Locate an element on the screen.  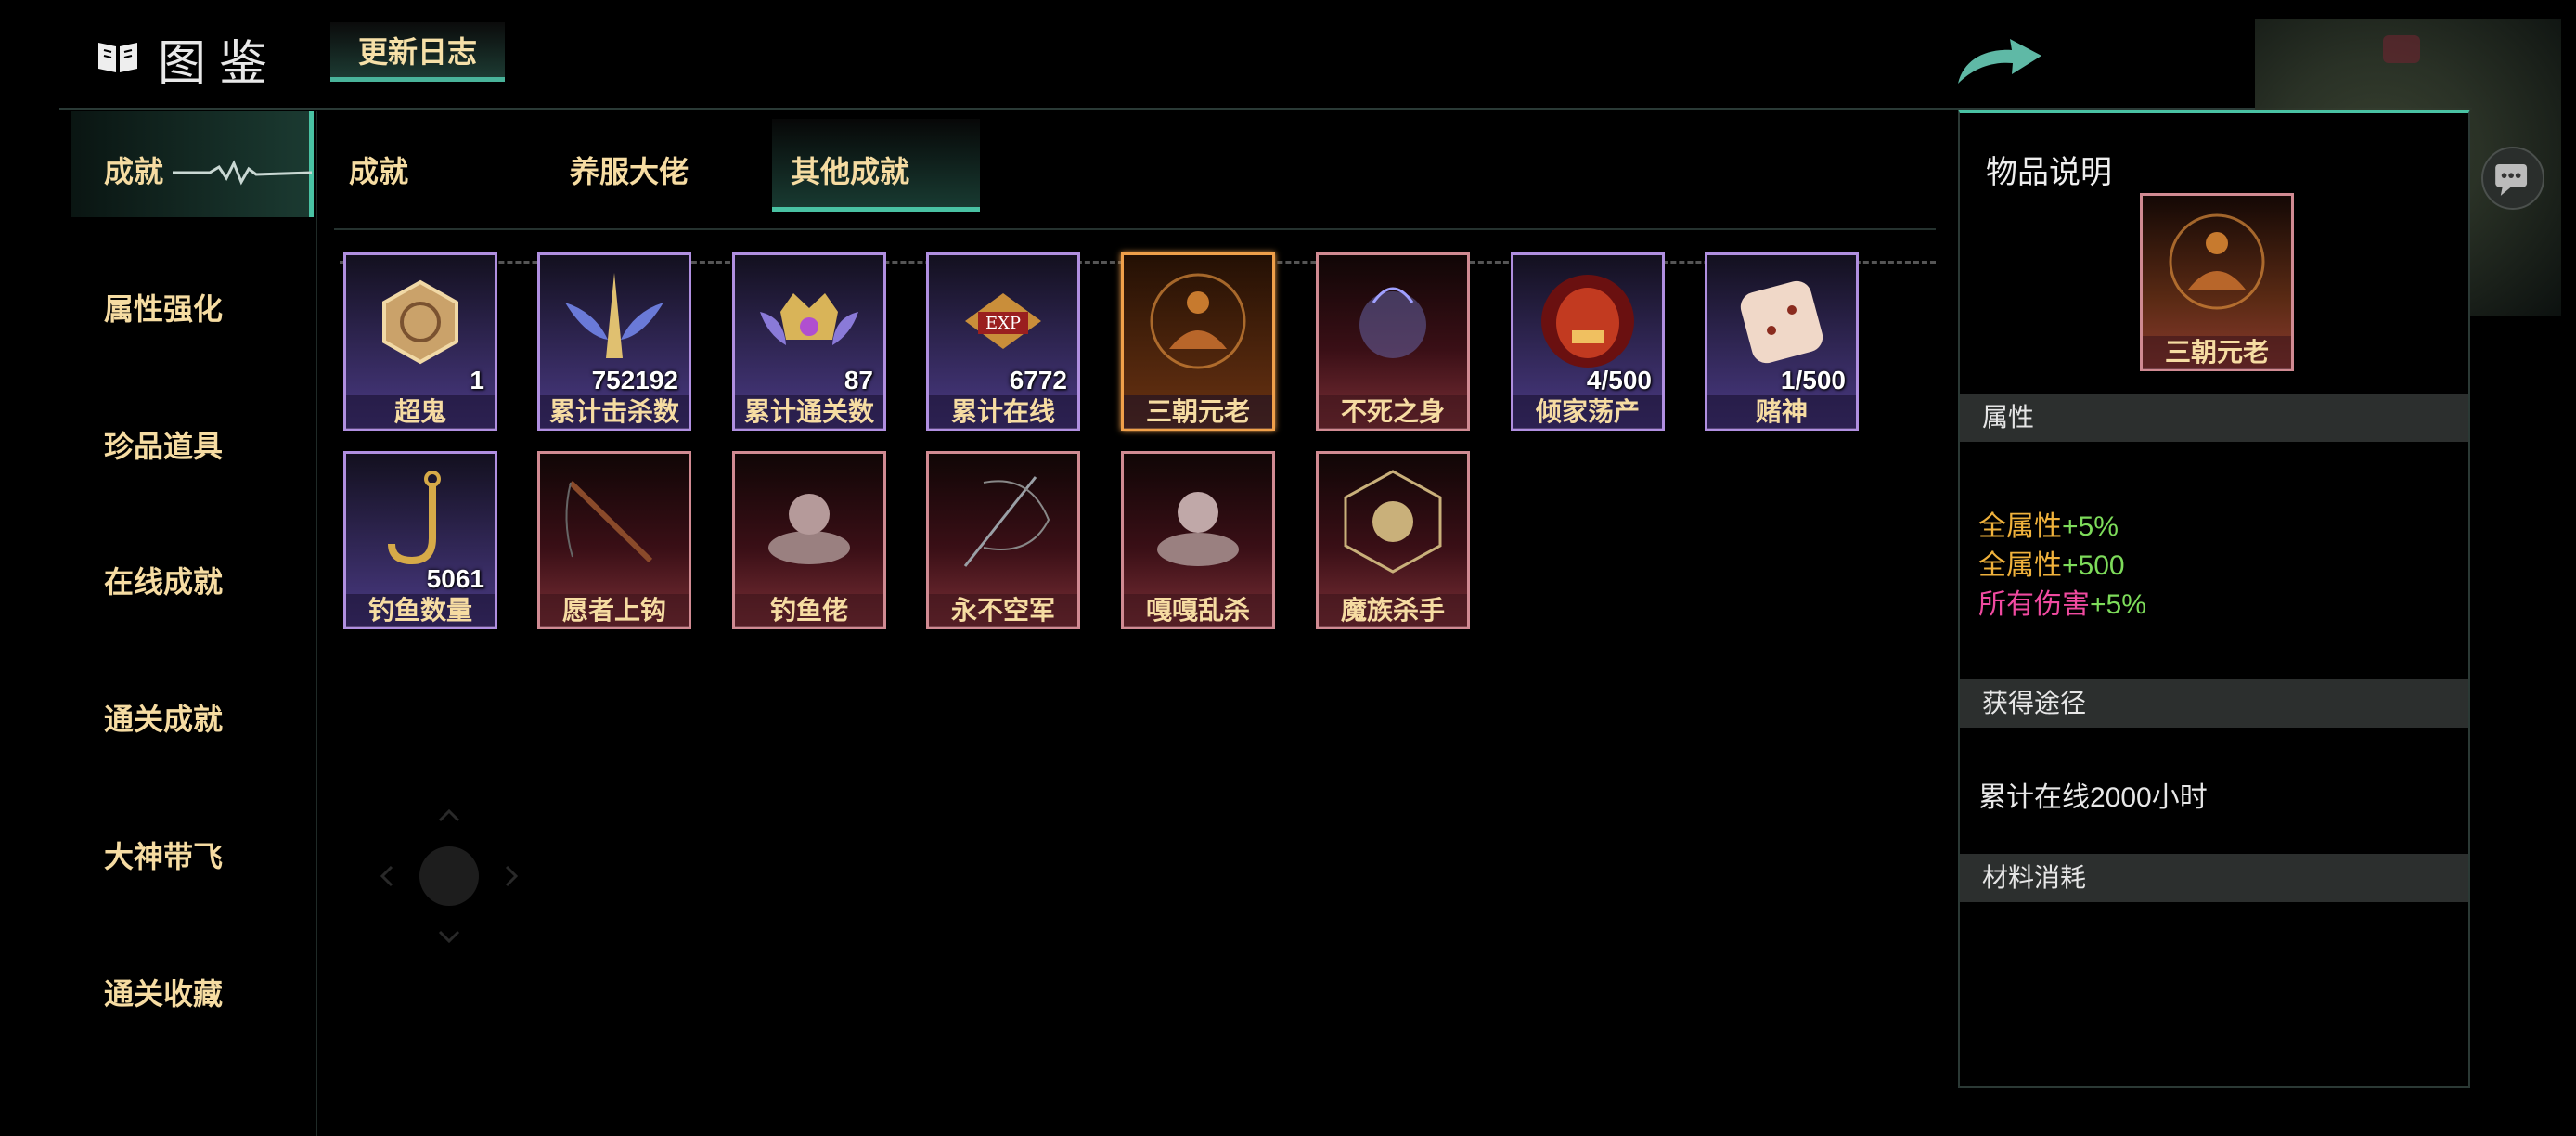
tab-other-achievements: 其他成就 is located at coordinates (850, 169).